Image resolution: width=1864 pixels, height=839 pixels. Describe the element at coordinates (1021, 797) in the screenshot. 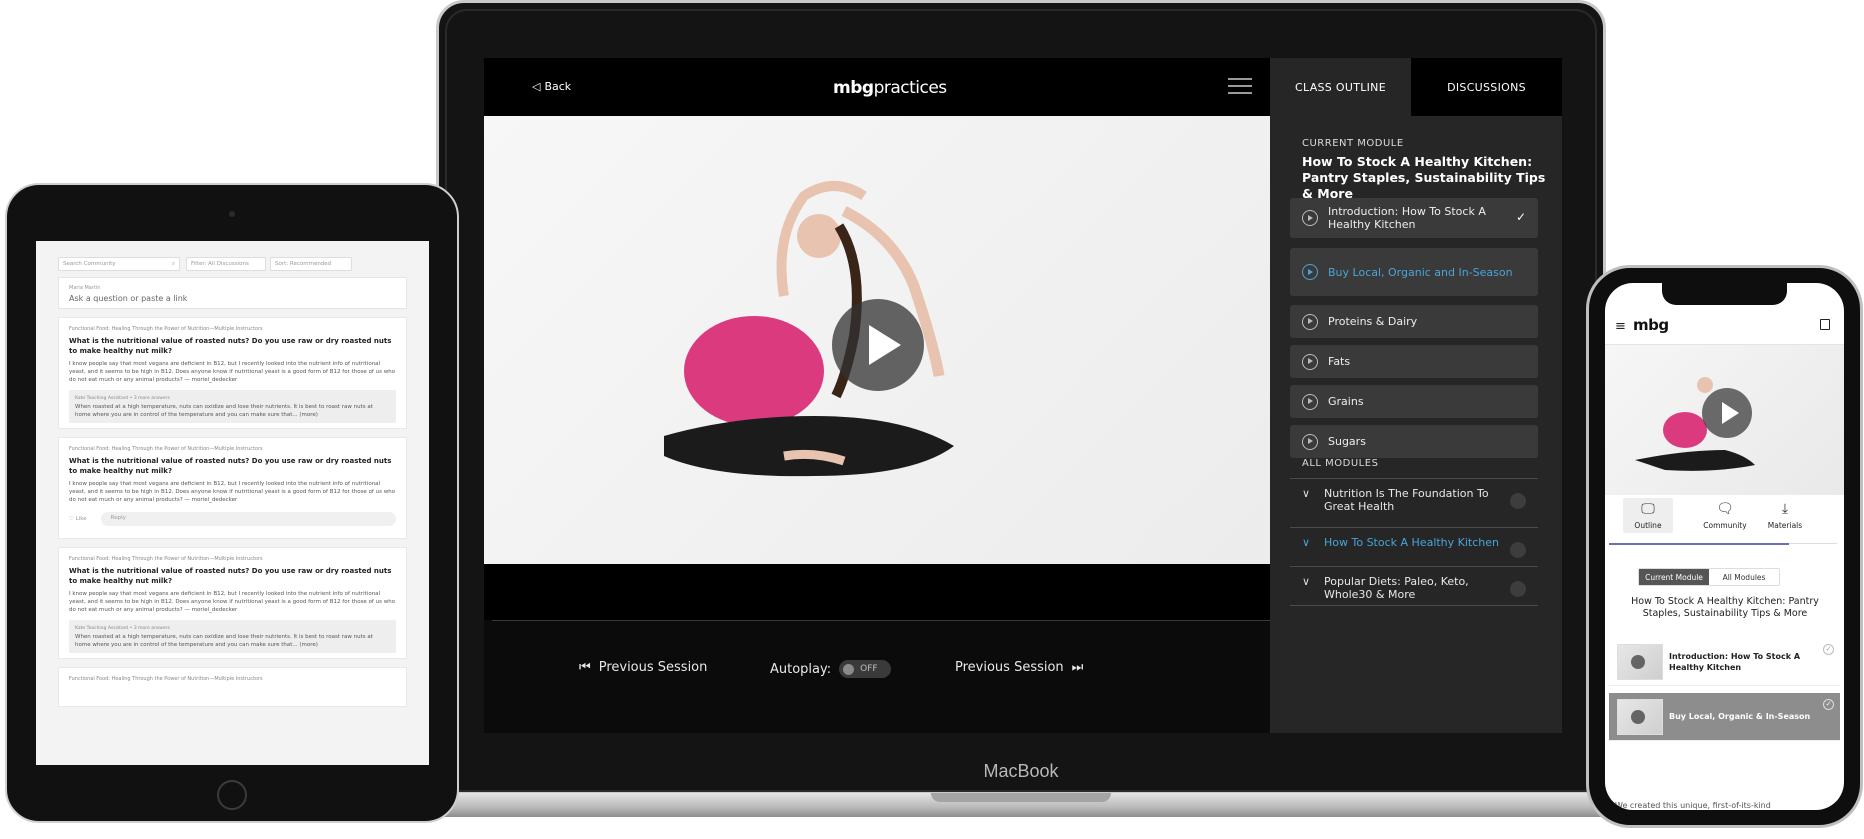

I see `laptop-notch` at that location.